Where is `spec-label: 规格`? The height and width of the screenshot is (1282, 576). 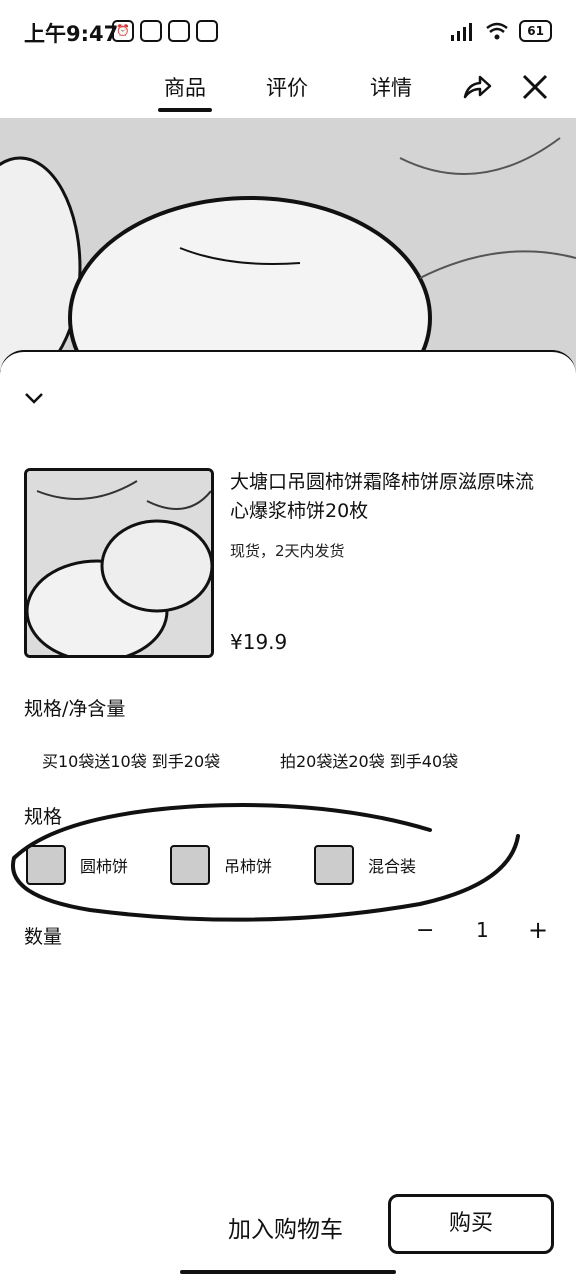
spec-label: 规格 is located at coordinates (43, 817).